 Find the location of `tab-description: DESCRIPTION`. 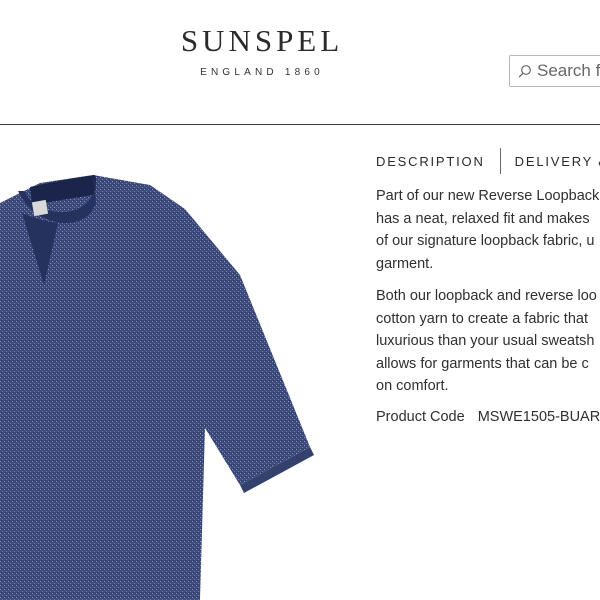

tab-description: DESCRIPTION is located at coordinates (430, 161).